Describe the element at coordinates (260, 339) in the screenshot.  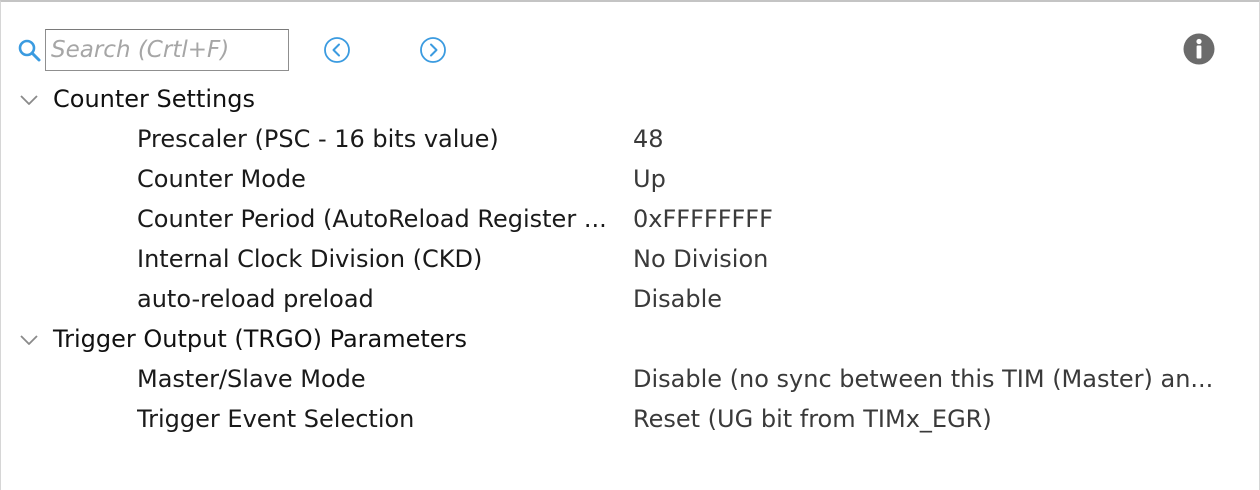
I see `group-label: Trigger Output (TRGO) Parameters` at that location.